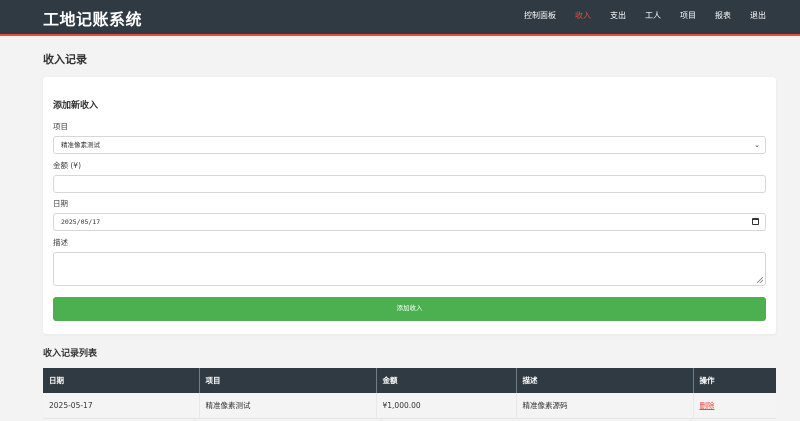 The width and height of the screenshot is (800, 421). Describe the element at coordinates (400, 18) in the screenshot. I see `top-navbar: 工地记账系统 控制面板 收入 支出 工人 项目 报表 退出` at that location.